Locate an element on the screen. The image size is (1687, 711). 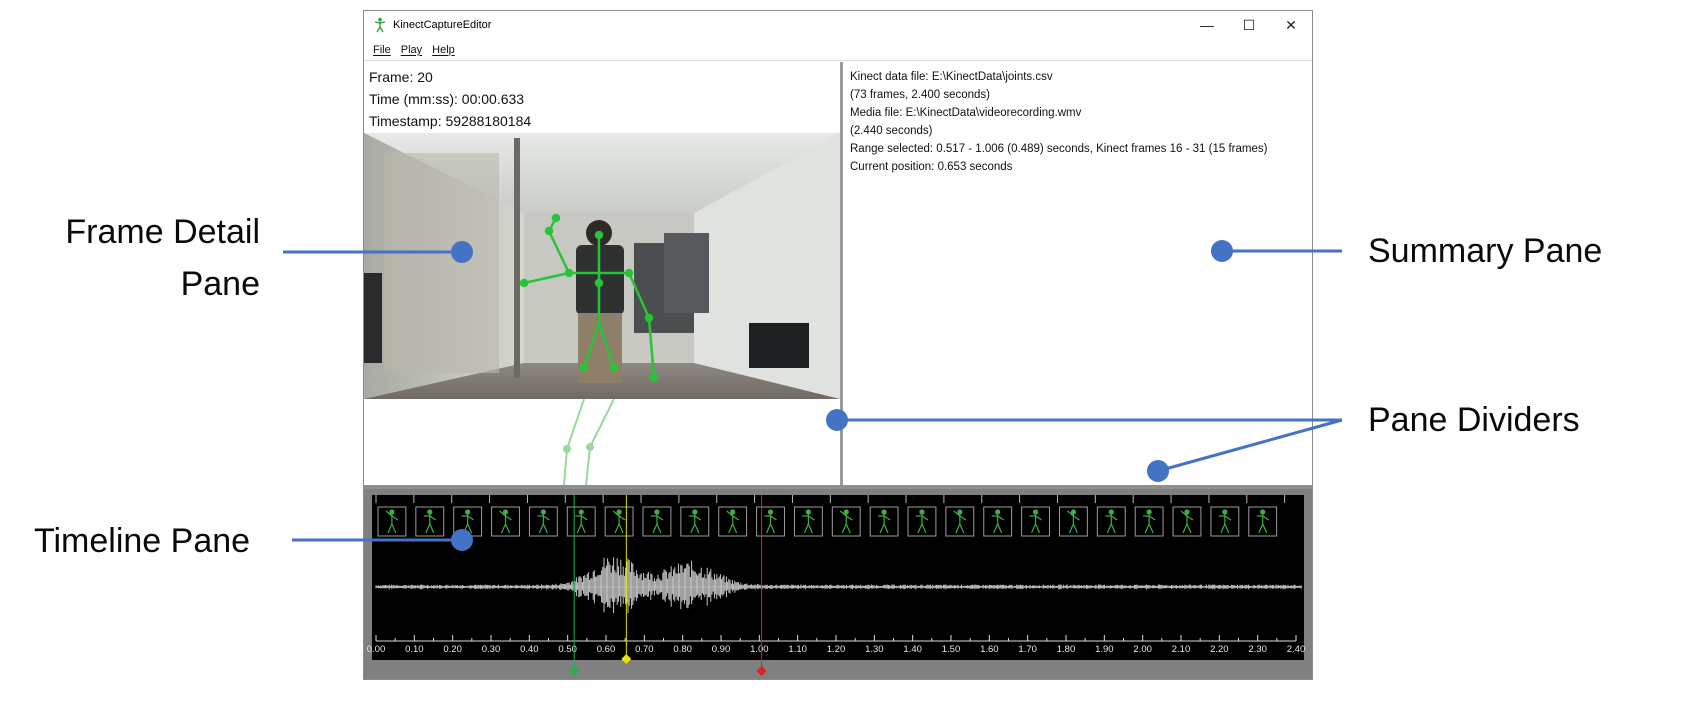
video-frame is located at coordinates (602, 266).